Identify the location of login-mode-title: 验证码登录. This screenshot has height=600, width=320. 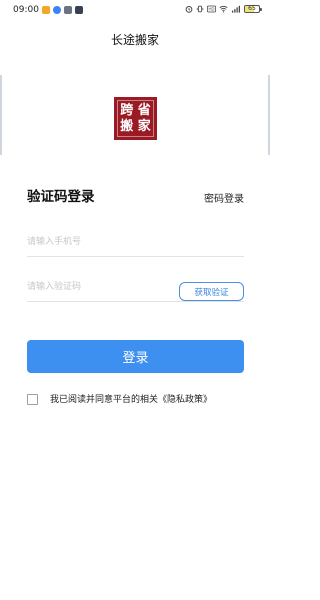
(61, 197).